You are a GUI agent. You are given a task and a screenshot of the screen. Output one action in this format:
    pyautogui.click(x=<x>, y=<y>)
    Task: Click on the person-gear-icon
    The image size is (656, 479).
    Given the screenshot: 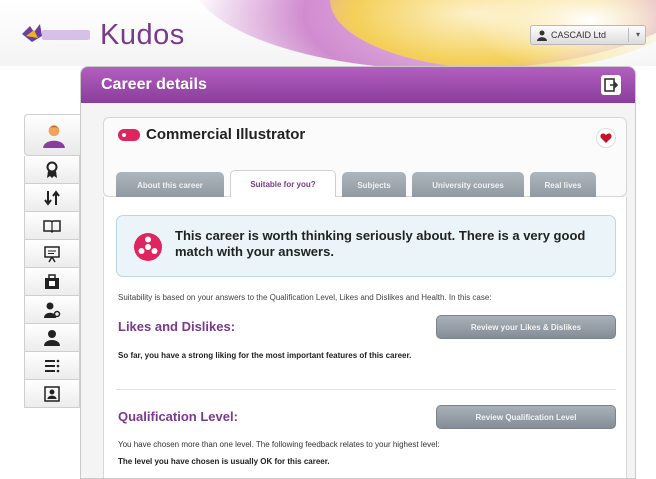 What is the action you would take?
    pyautogui.click(x=52, y=310)
    